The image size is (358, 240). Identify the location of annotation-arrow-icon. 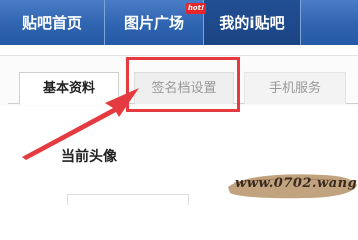
(80, 124).